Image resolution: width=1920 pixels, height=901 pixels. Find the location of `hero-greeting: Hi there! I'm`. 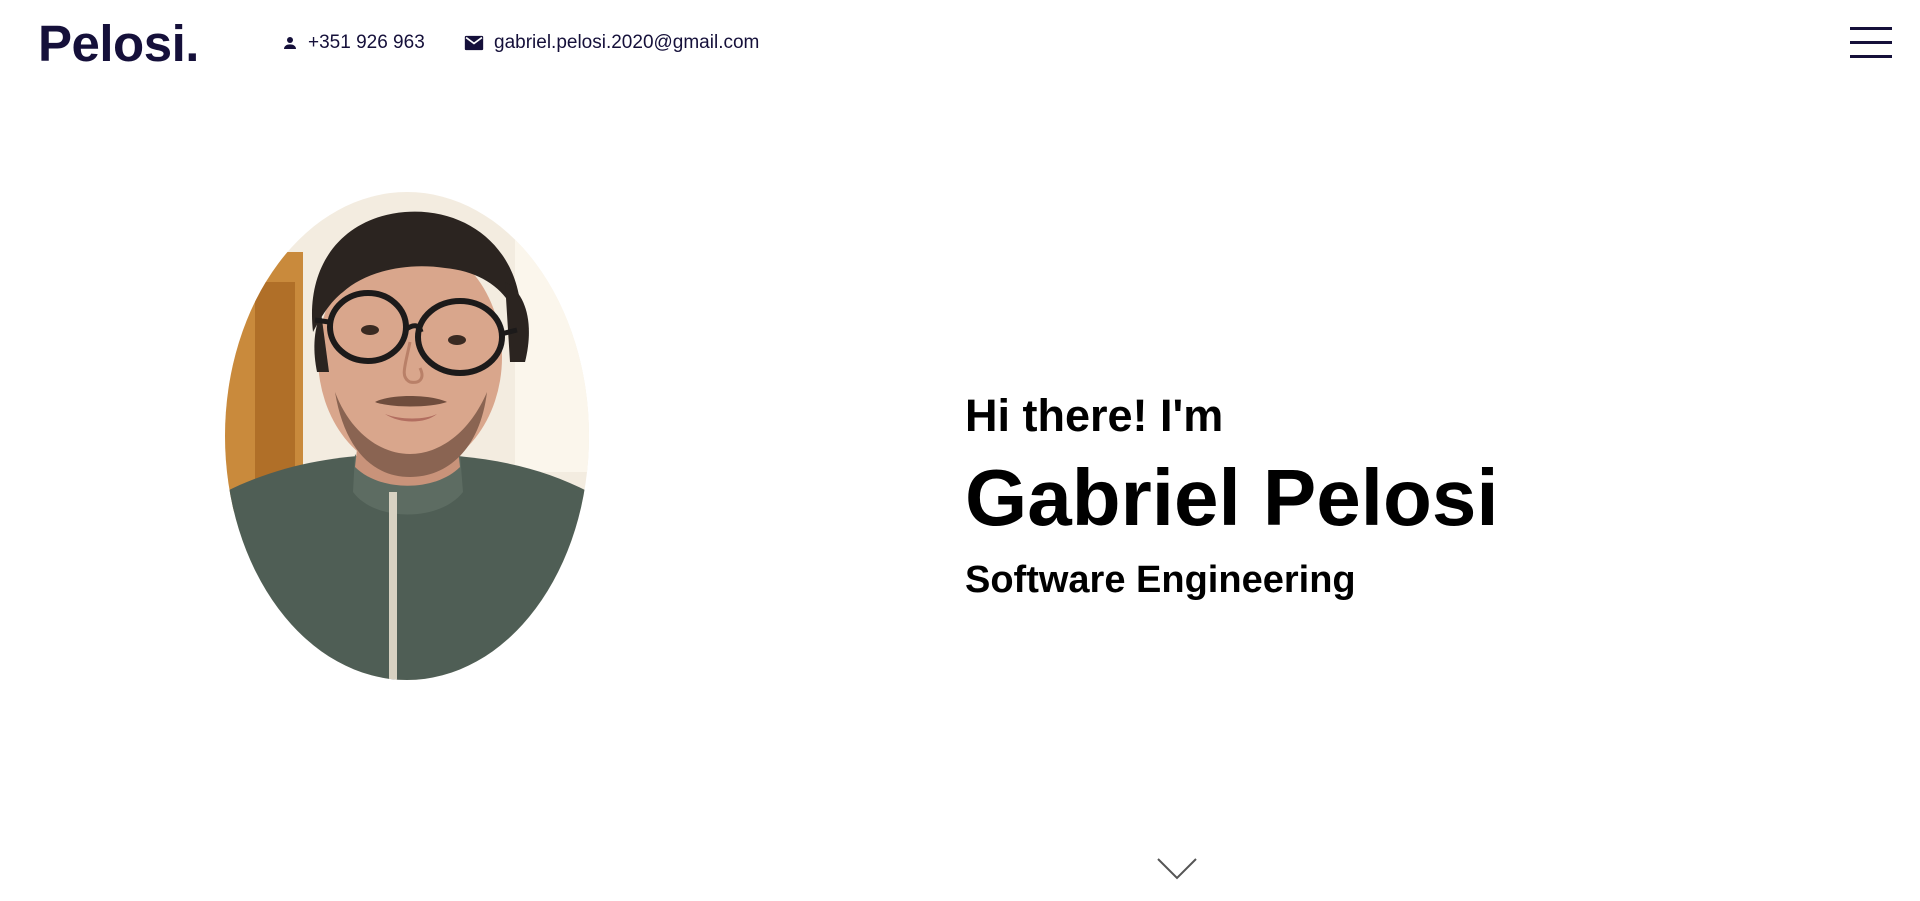

hero-greeting: Hi there! I'm is located at coordinates (1094, 415).